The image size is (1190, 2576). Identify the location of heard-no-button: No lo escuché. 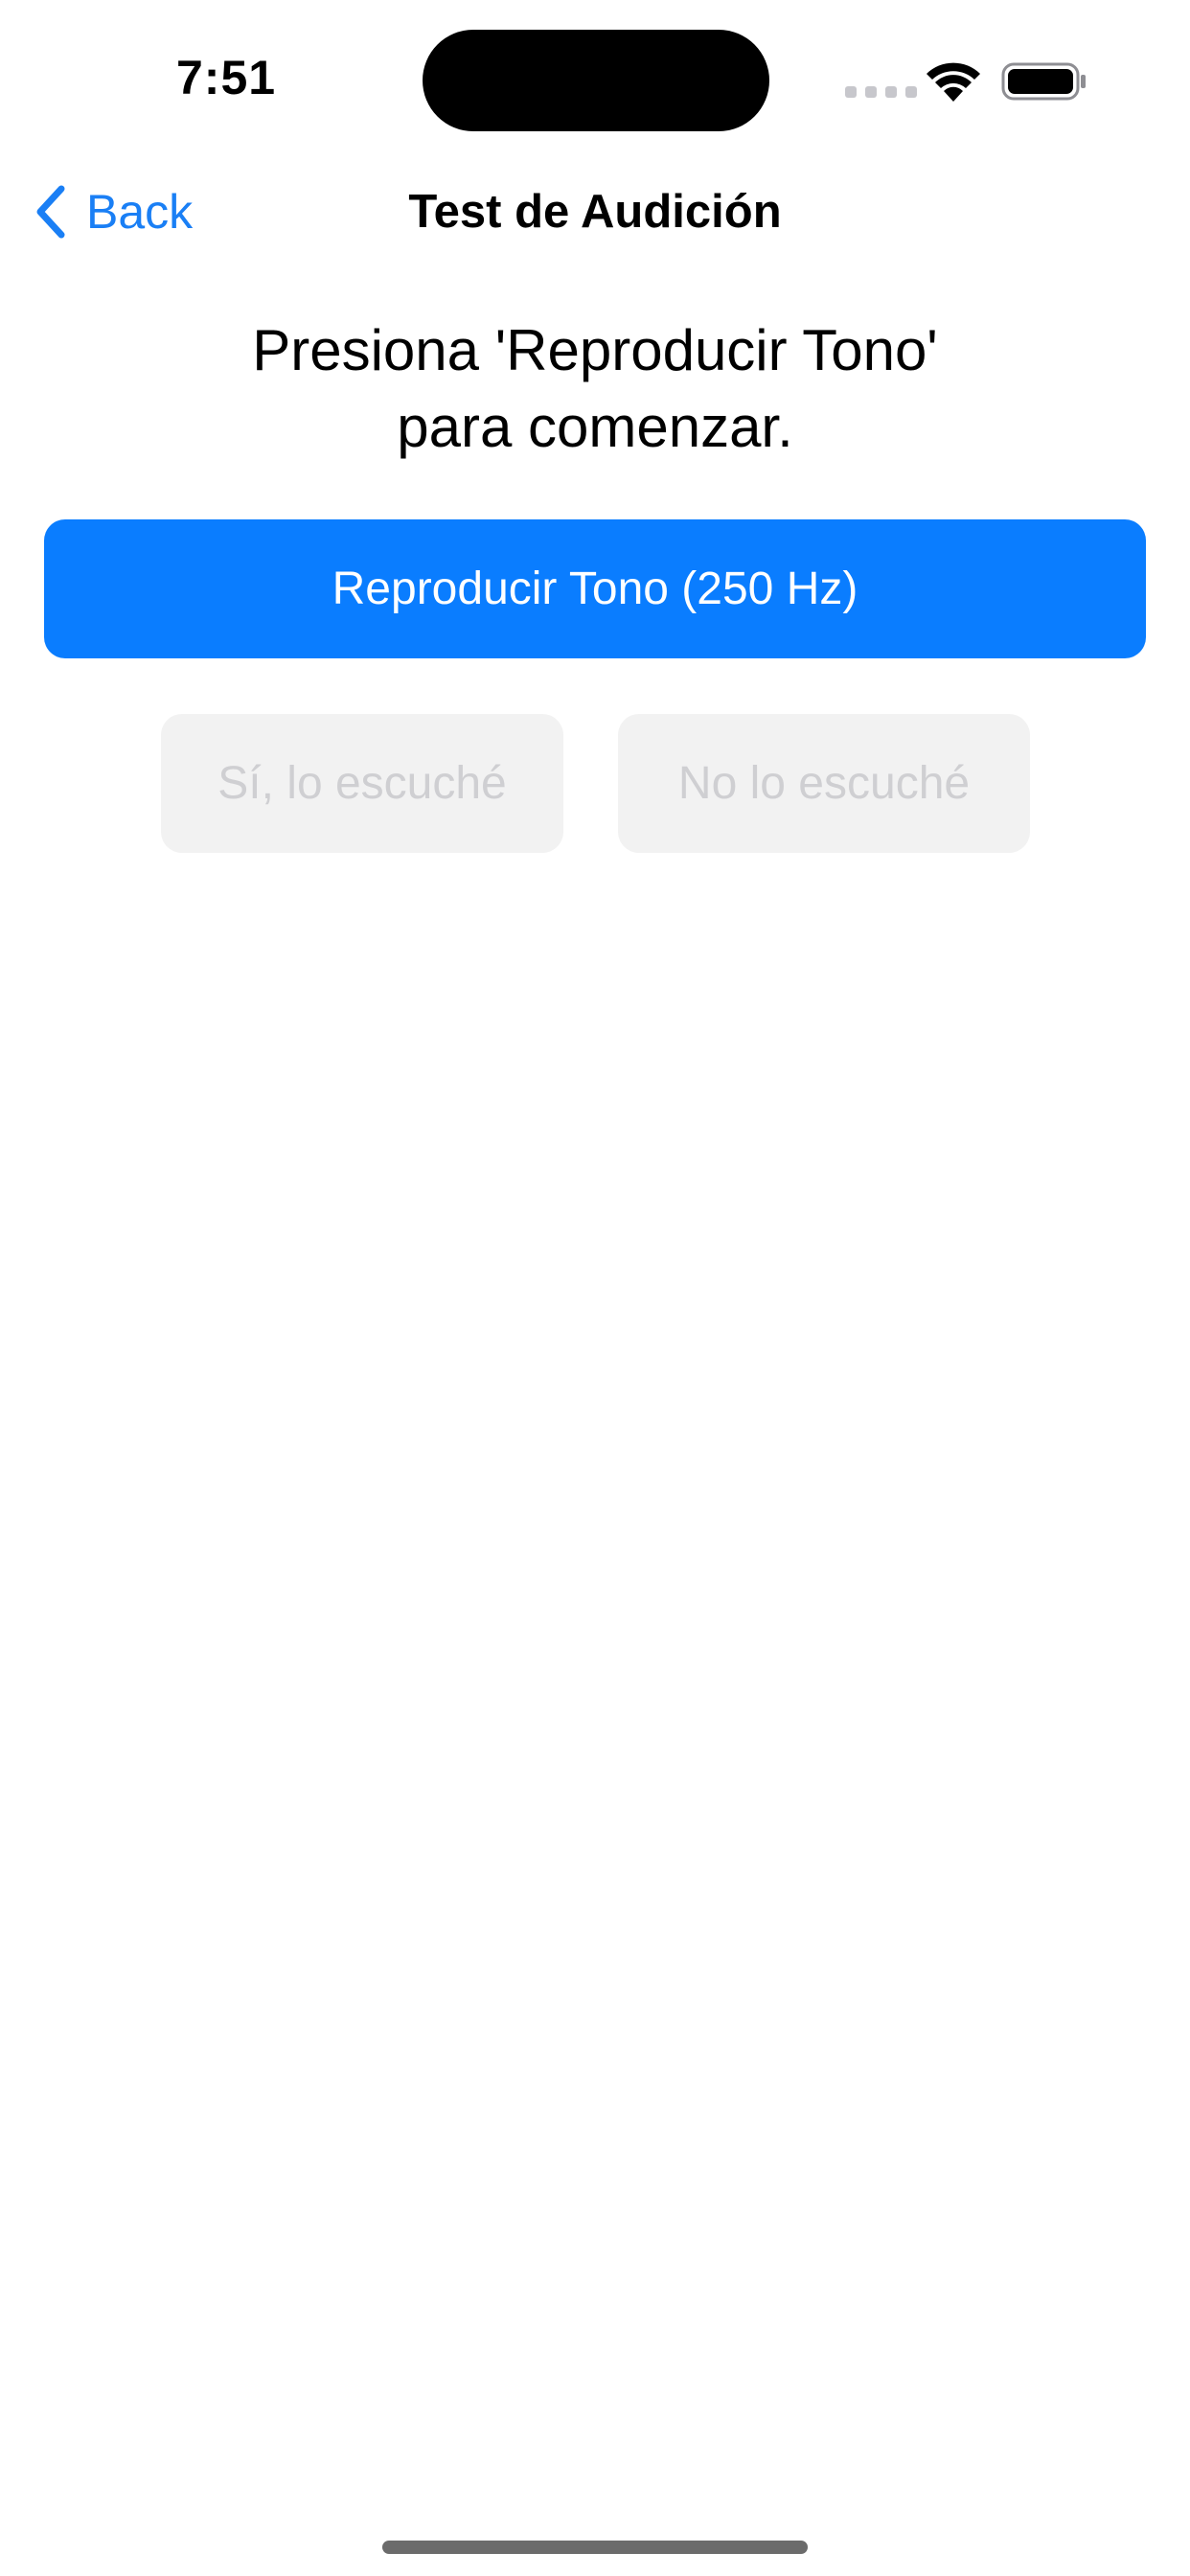
(824, 783).